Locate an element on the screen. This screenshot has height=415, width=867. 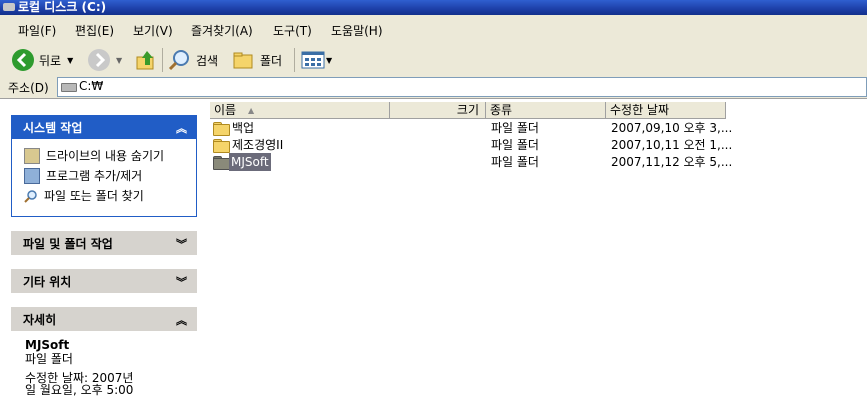
column-modified-label: 수정한 날짜 is located at coordinates (640, 110).